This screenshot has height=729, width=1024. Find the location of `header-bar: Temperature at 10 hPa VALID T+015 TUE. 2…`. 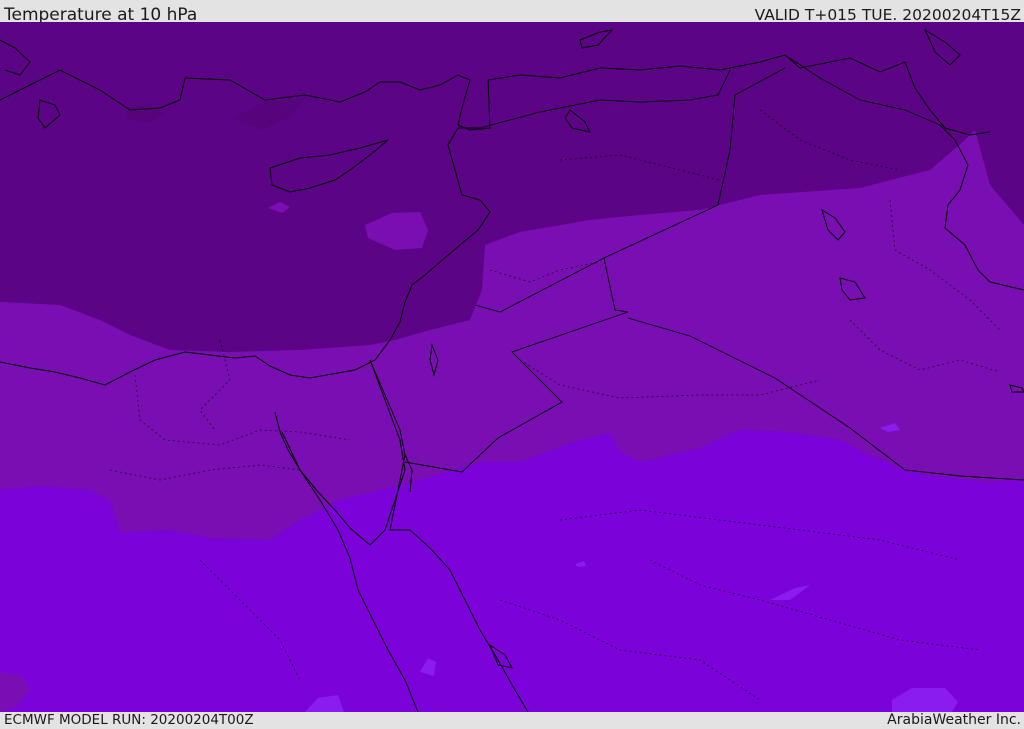

header-bar: Temperature at 10 hPa VALID T+015 TUE. 2… is located at coordinates (512, 12).